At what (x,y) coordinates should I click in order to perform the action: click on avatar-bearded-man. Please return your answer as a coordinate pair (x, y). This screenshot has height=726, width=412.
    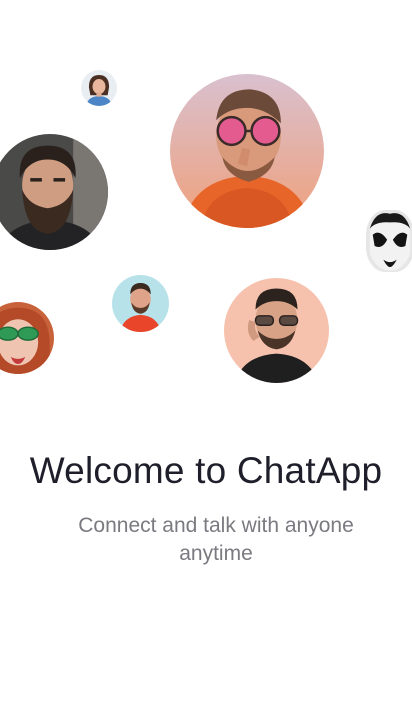
    Looking at the image, I should click on (54, 192).